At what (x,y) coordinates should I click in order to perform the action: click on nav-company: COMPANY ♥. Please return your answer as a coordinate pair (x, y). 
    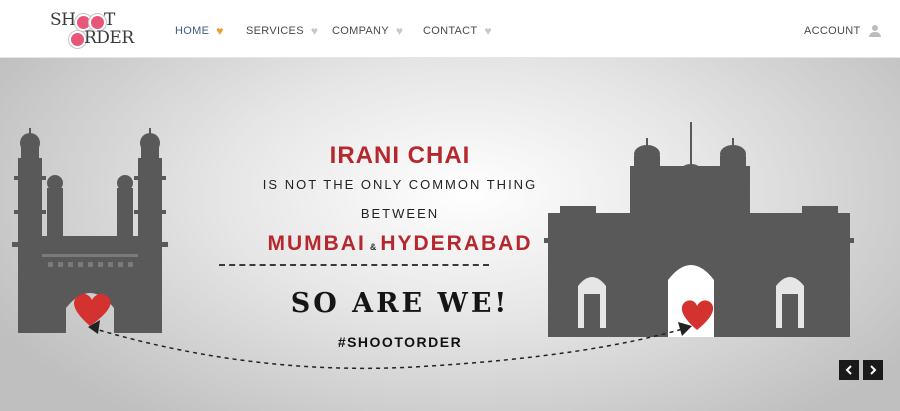
    Looking at the image, I should click on (367, 31).